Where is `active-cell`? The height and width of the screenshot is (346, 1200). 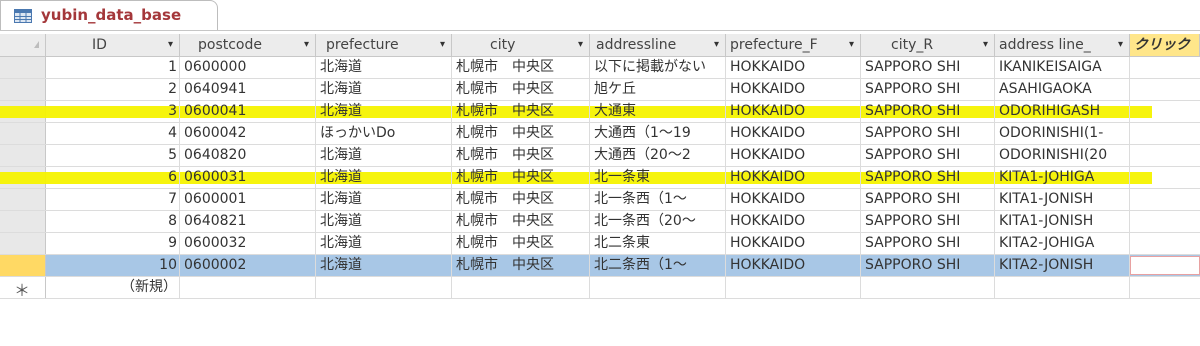
active-cell is located at coordinates (1165, 265).